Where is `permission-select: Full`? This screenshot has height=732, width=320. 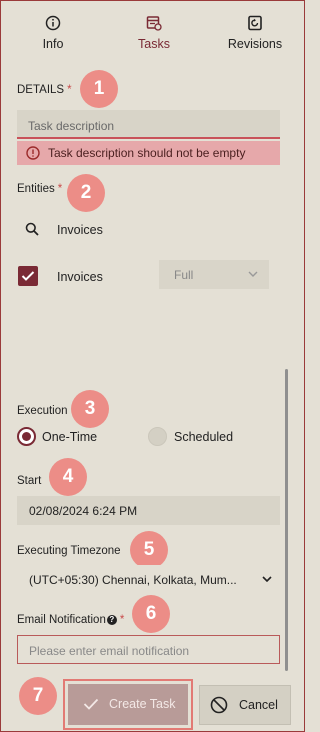 permission-select: Full is located at coordinates (214, 274).